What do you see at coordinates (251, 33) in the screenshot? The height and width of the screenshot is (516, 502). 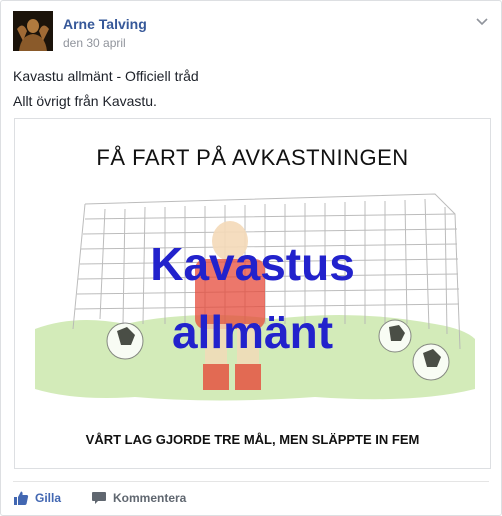 I see `post-header: Arne Talving den 30 april` at bounding box center [251, 33].